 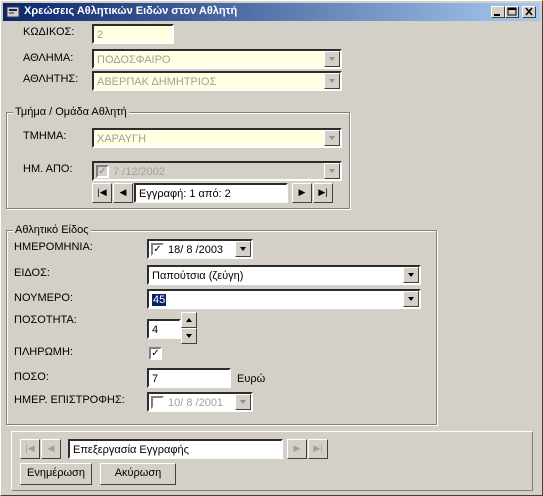 What do you see at coordinates (138, 474) in the screenshot?
I see `cancel-button: Ακύρωση` at bounding box center [138, 474].